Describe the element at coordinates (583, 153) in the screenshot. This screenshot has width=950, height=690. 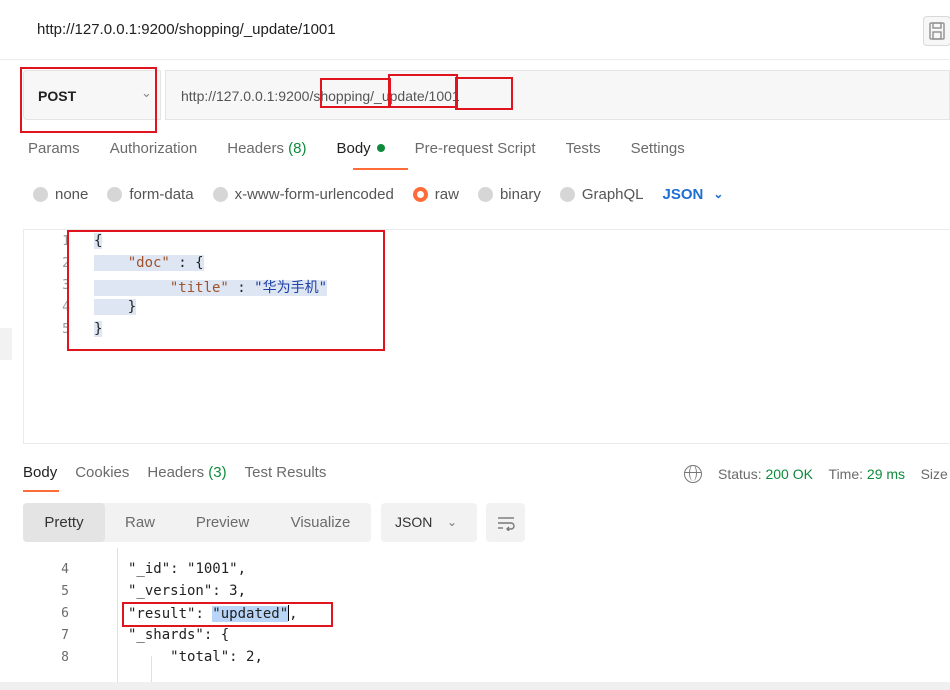
I see `tab-tests: Tests` at that location.